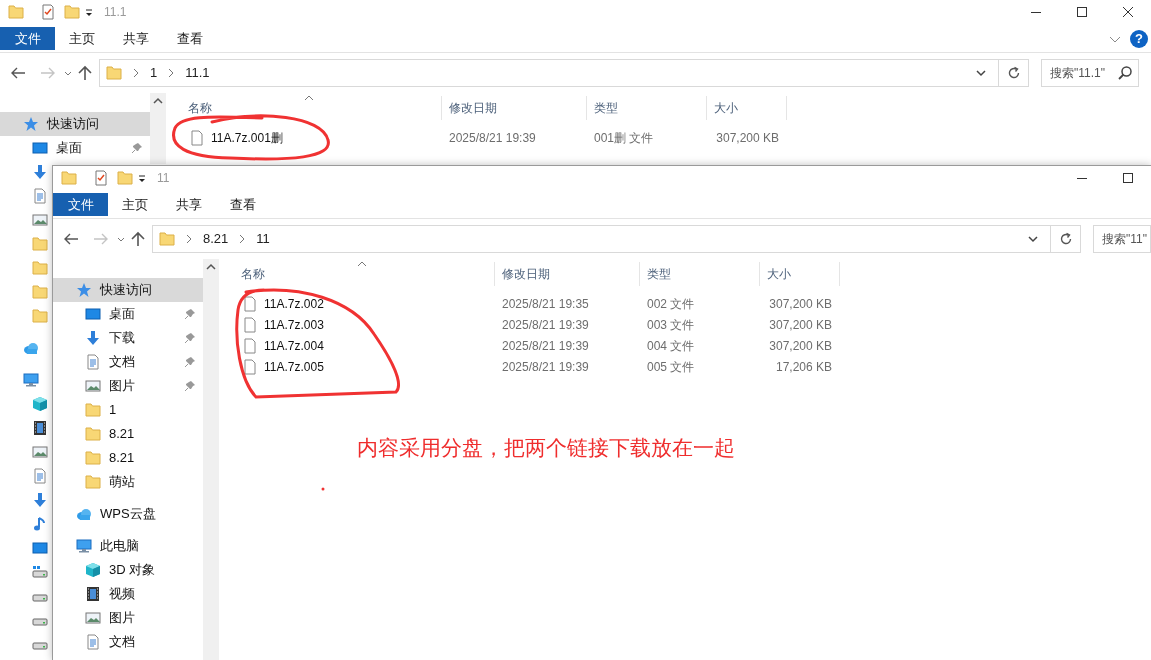 The image size is (1151, 660). What do you see at coordinates (128, 482) in the screenshot?
I see `sidebar-item: 萌站` at bounding box center [128, 482].